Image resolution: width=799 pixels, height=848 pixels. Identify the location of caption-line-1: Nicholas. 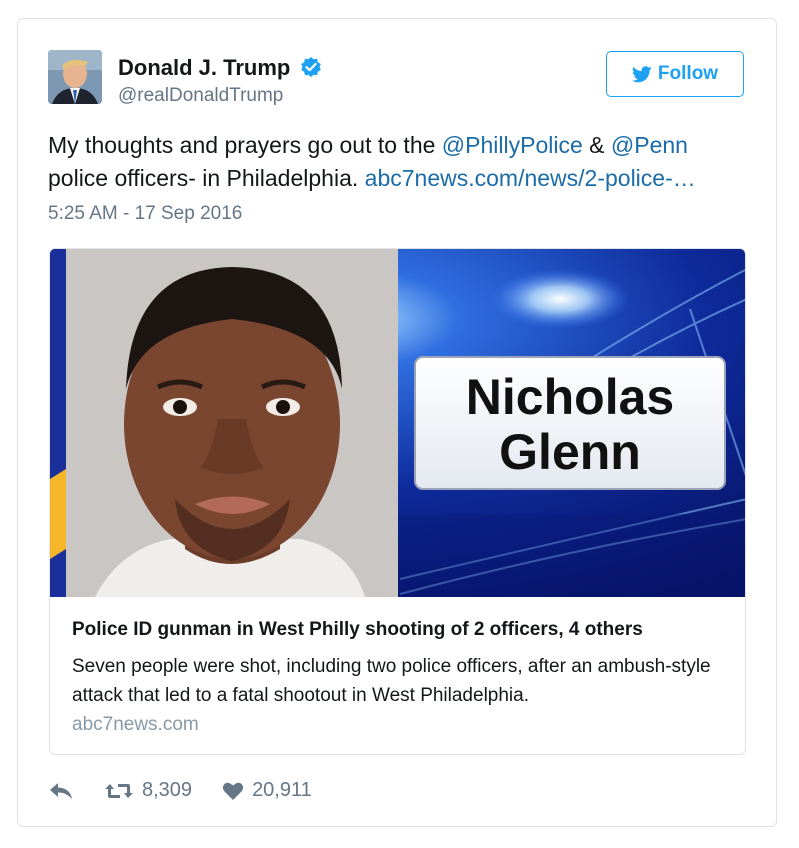
(570, 397).